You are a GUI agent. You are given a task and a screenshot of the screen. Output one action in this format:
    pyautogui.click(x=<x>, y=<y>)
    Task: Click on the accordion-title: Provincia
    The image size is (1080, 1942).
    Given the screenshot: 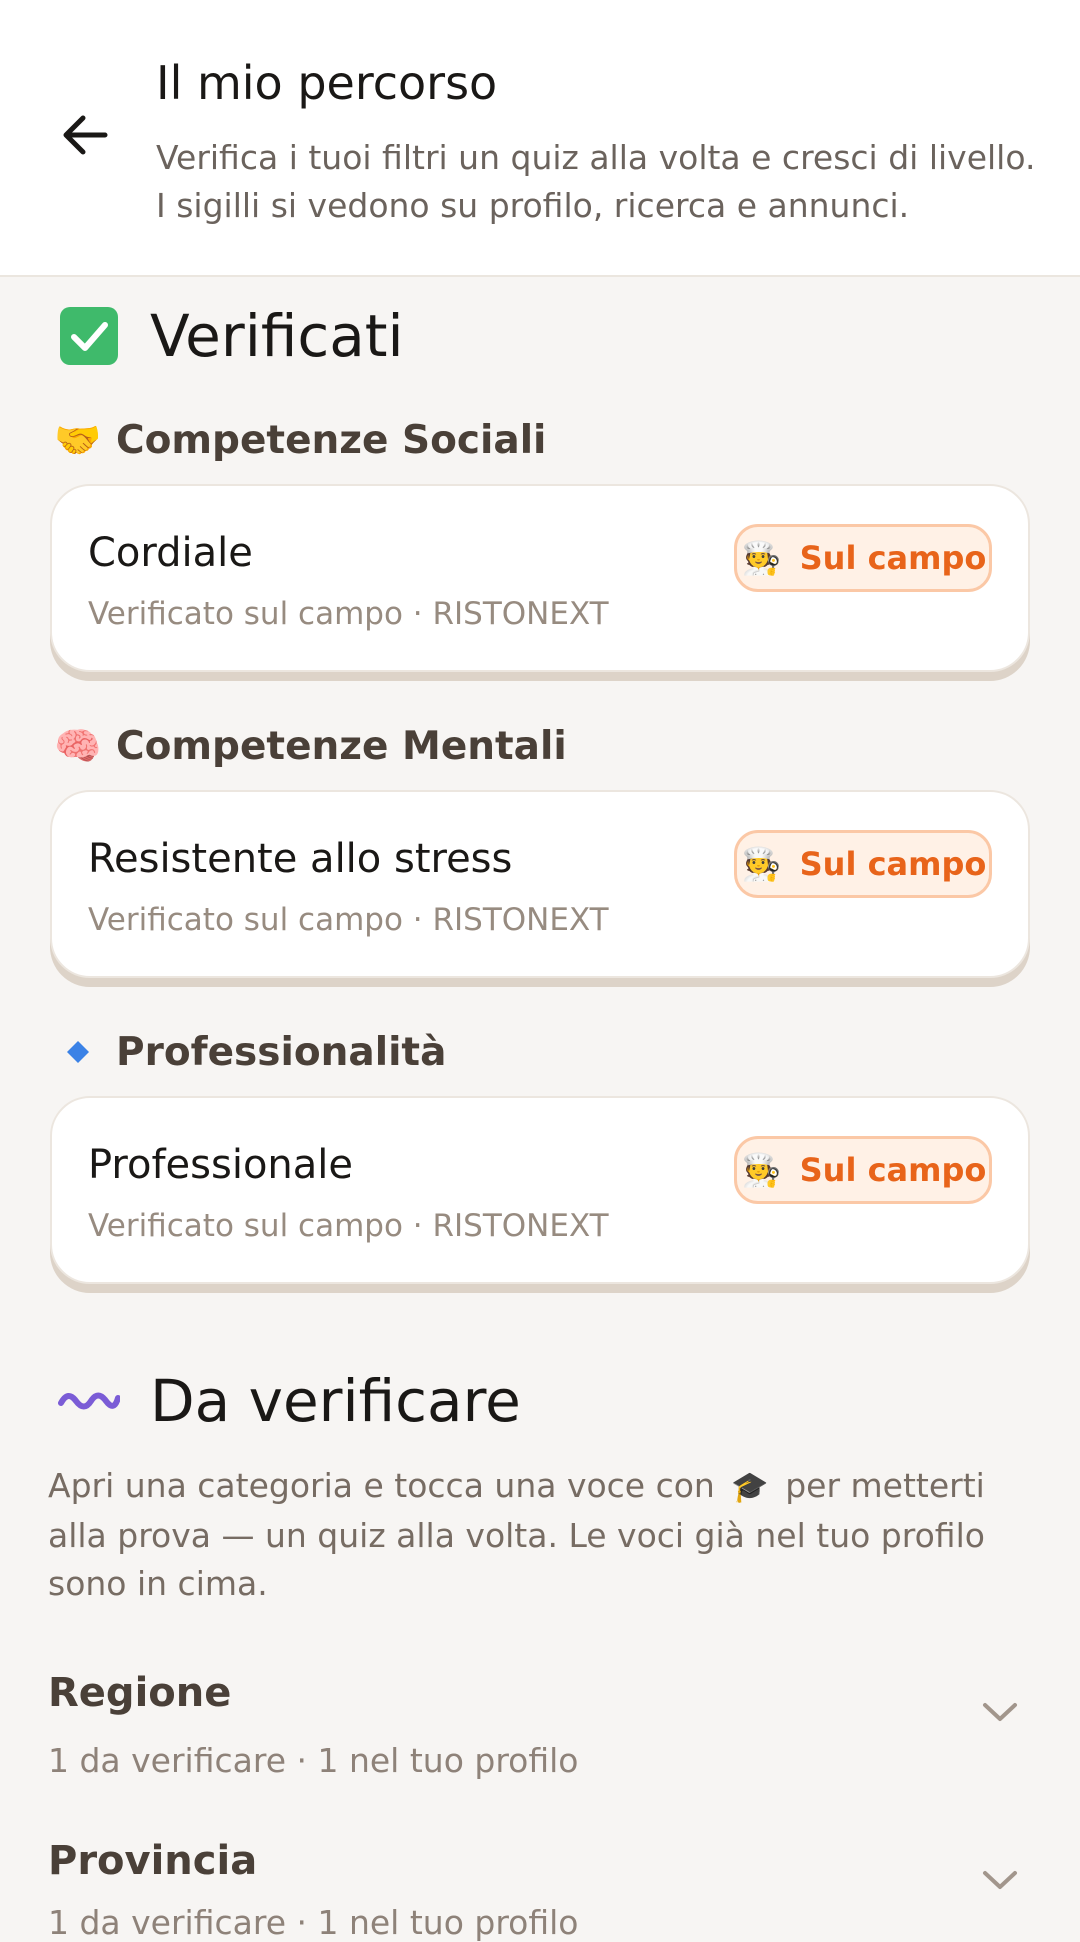 What is the action you would take?
    pyautogui.click(x=153, y=1861)
    